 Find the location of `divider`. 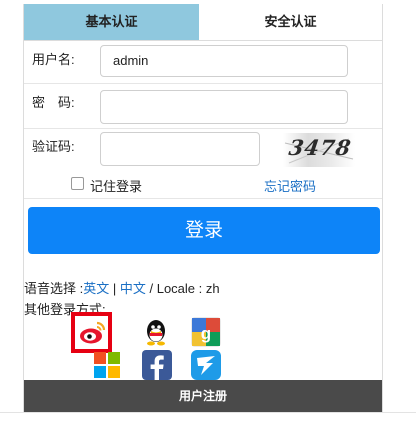

divider is located at coordinates (208, 412).